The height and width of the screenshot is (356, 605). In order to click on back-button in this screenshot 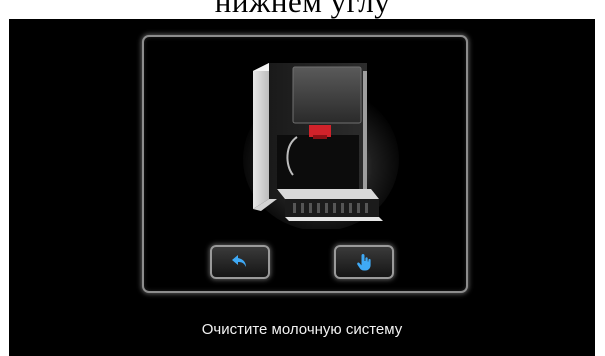, I will do `click(240, 262)`.